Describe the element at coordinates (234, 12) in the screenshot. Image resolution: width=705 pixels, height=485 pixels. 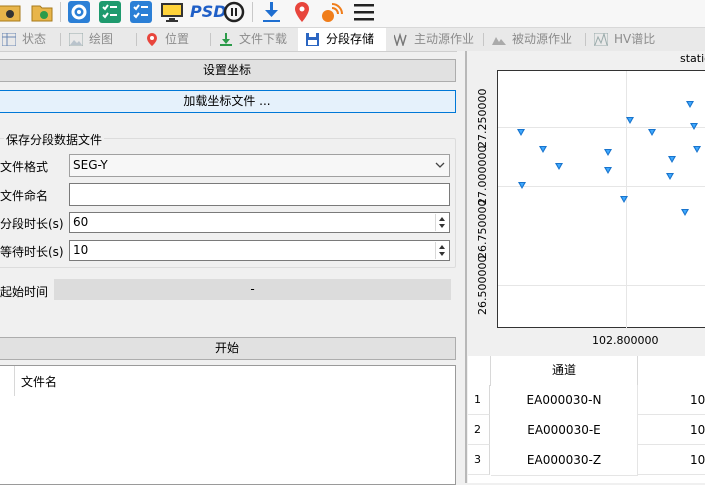
I see `pause-icon` at that location.